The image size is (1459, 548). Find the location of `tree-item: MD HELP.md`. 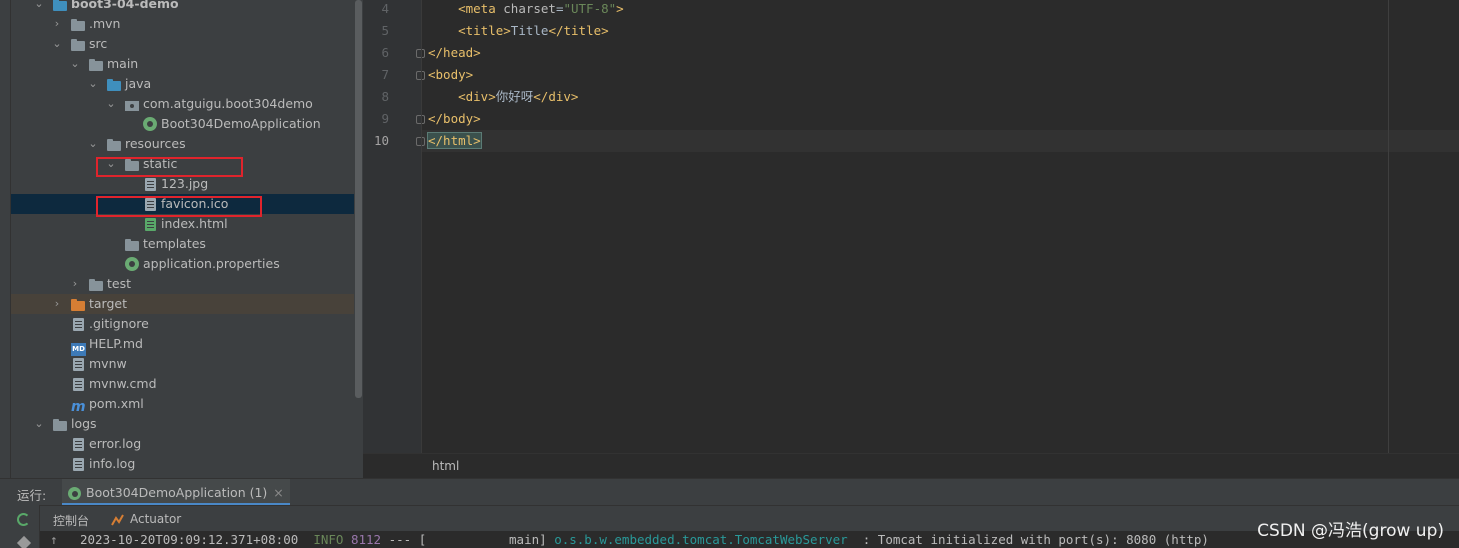

tree-item: MD HELP.md is located at coordinates (182, 345).